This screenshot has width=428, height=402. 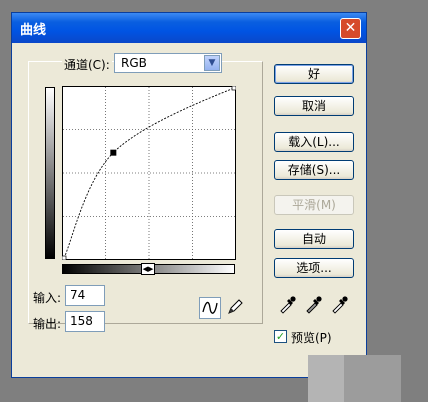 What do you see at coordinates (85, 295) in the screenshot?
I see `input-field: 74` at bounding box center [85, 295].